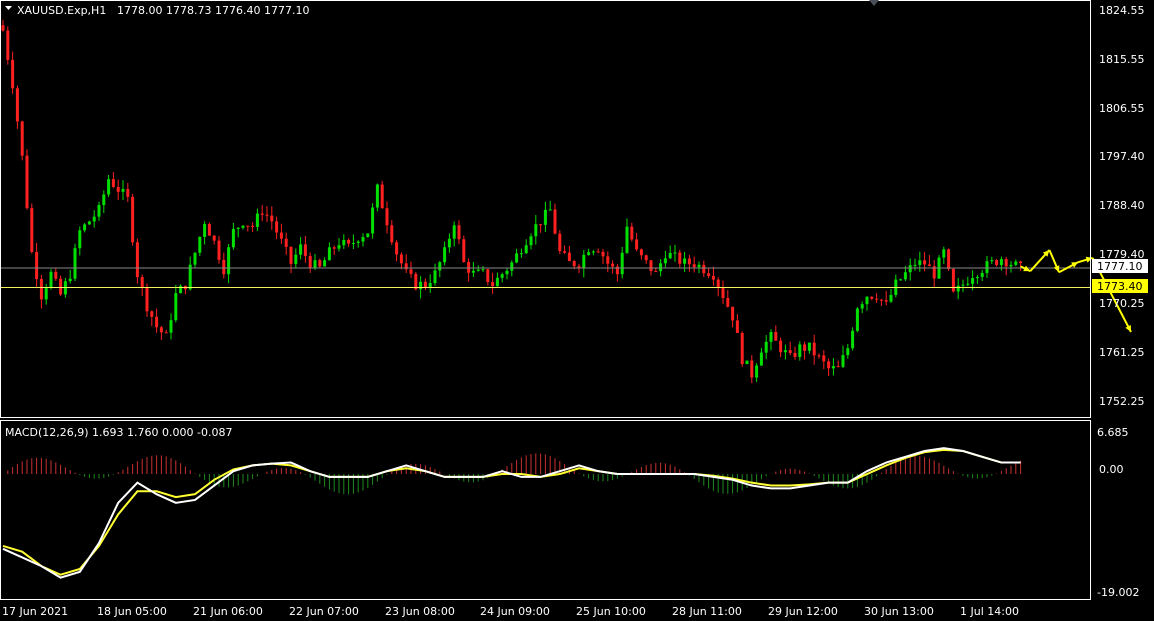 The width and height of the screenshot is (1154, 621). Describe the element at coordinates (228, 611) in the screenshot. I see `time-tick: 21 Jun 06:00` at that location.